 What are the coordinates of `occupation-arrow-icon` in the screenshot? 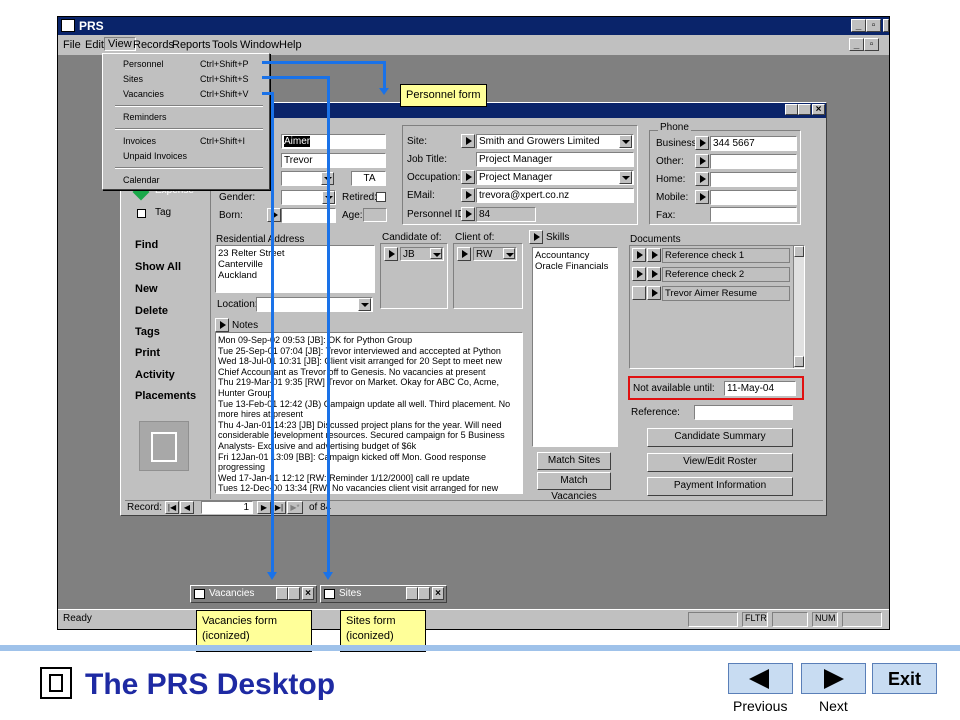 It's located at (468, 177).